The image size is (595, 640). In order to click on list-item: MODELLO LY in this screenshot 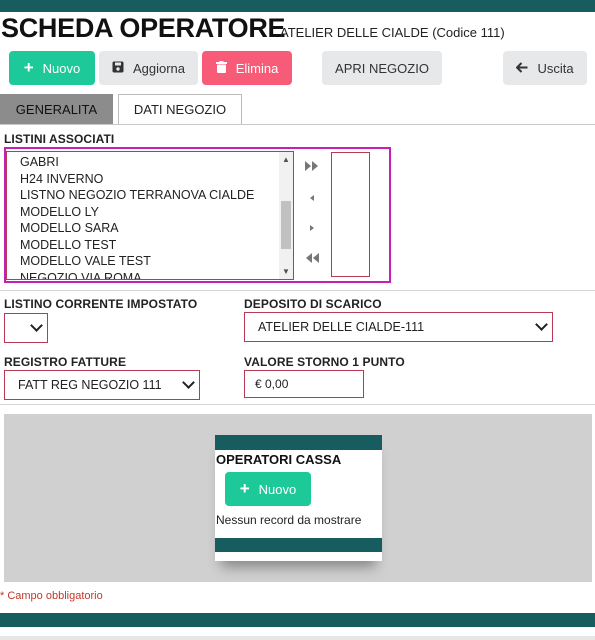, I will do `click(130, 212)`.